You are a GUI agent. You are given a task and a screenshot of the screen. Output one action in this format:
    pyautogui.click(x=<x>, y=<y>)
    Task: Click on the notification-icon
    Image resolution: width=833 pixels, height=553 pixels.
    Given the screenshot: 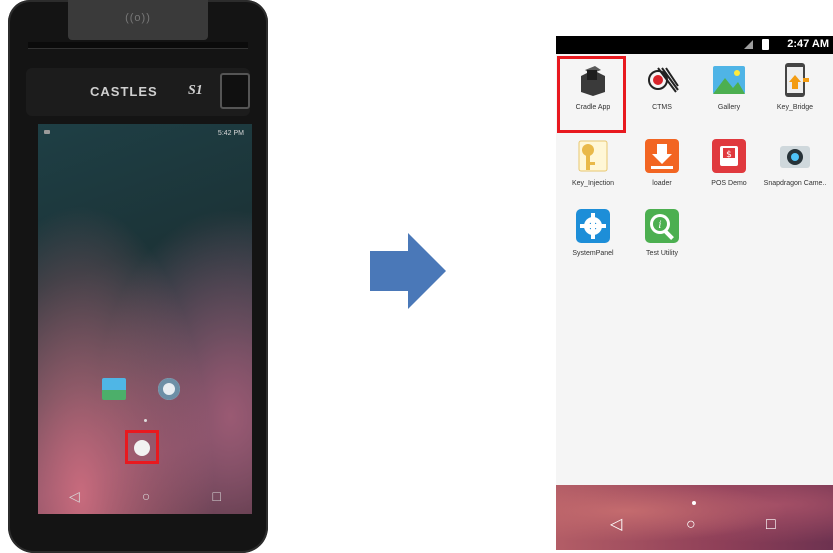 What is the action you would take?
    pyautogui.click(x=47, y=132)
    